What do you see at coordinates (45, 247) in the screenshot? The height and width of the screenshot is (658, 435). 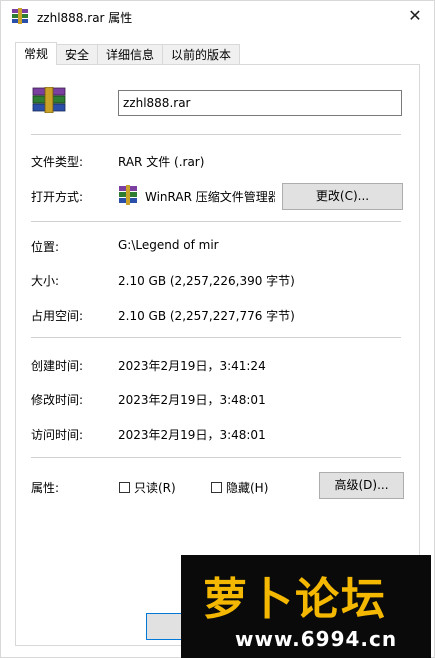 I see `location-label: 位置:` at bounding box center [45, 247].